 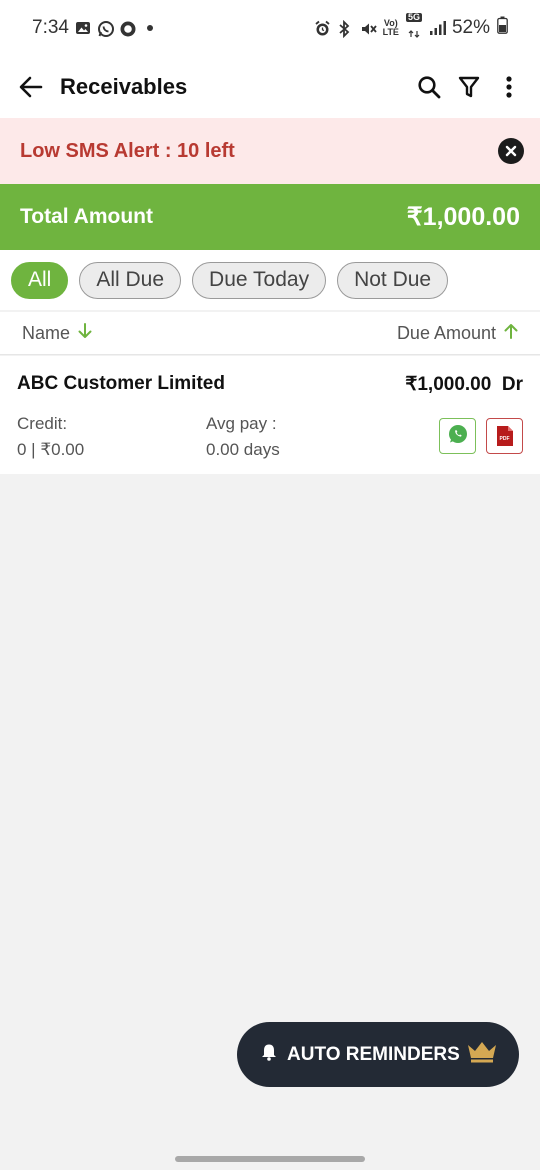 I want to click on pdf-download-button: PDF, so click(x=504, y=436).